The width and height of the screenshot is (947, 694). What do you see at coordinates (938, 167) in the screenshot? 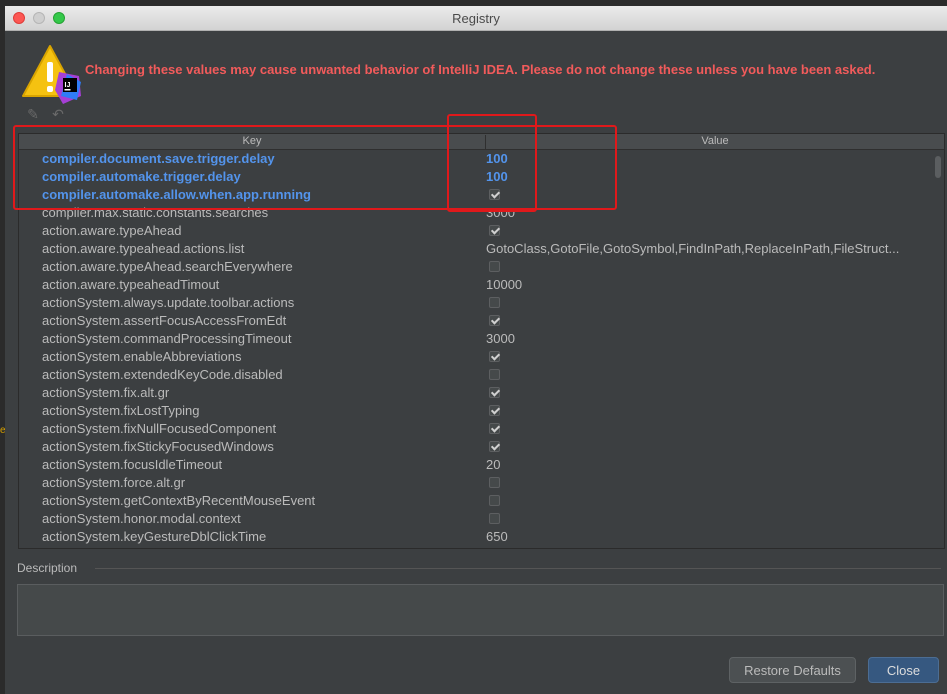
I see `scrollbar-thumb` at bounding box center [938, 167].